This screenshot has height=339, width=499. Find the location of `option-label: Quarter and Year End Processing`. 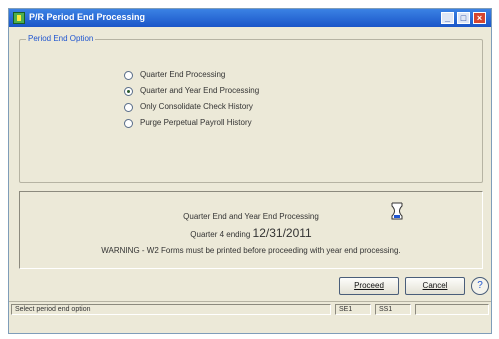

option-label: Quarter and Year End Processing is located at coordinates (200, 90).